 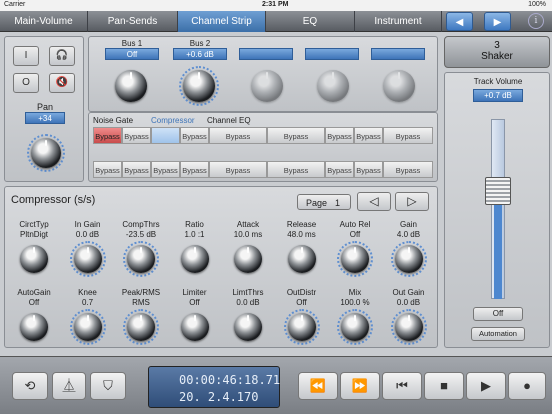 I want to click on page-next-button: ▷, so click(x=412, y=201).